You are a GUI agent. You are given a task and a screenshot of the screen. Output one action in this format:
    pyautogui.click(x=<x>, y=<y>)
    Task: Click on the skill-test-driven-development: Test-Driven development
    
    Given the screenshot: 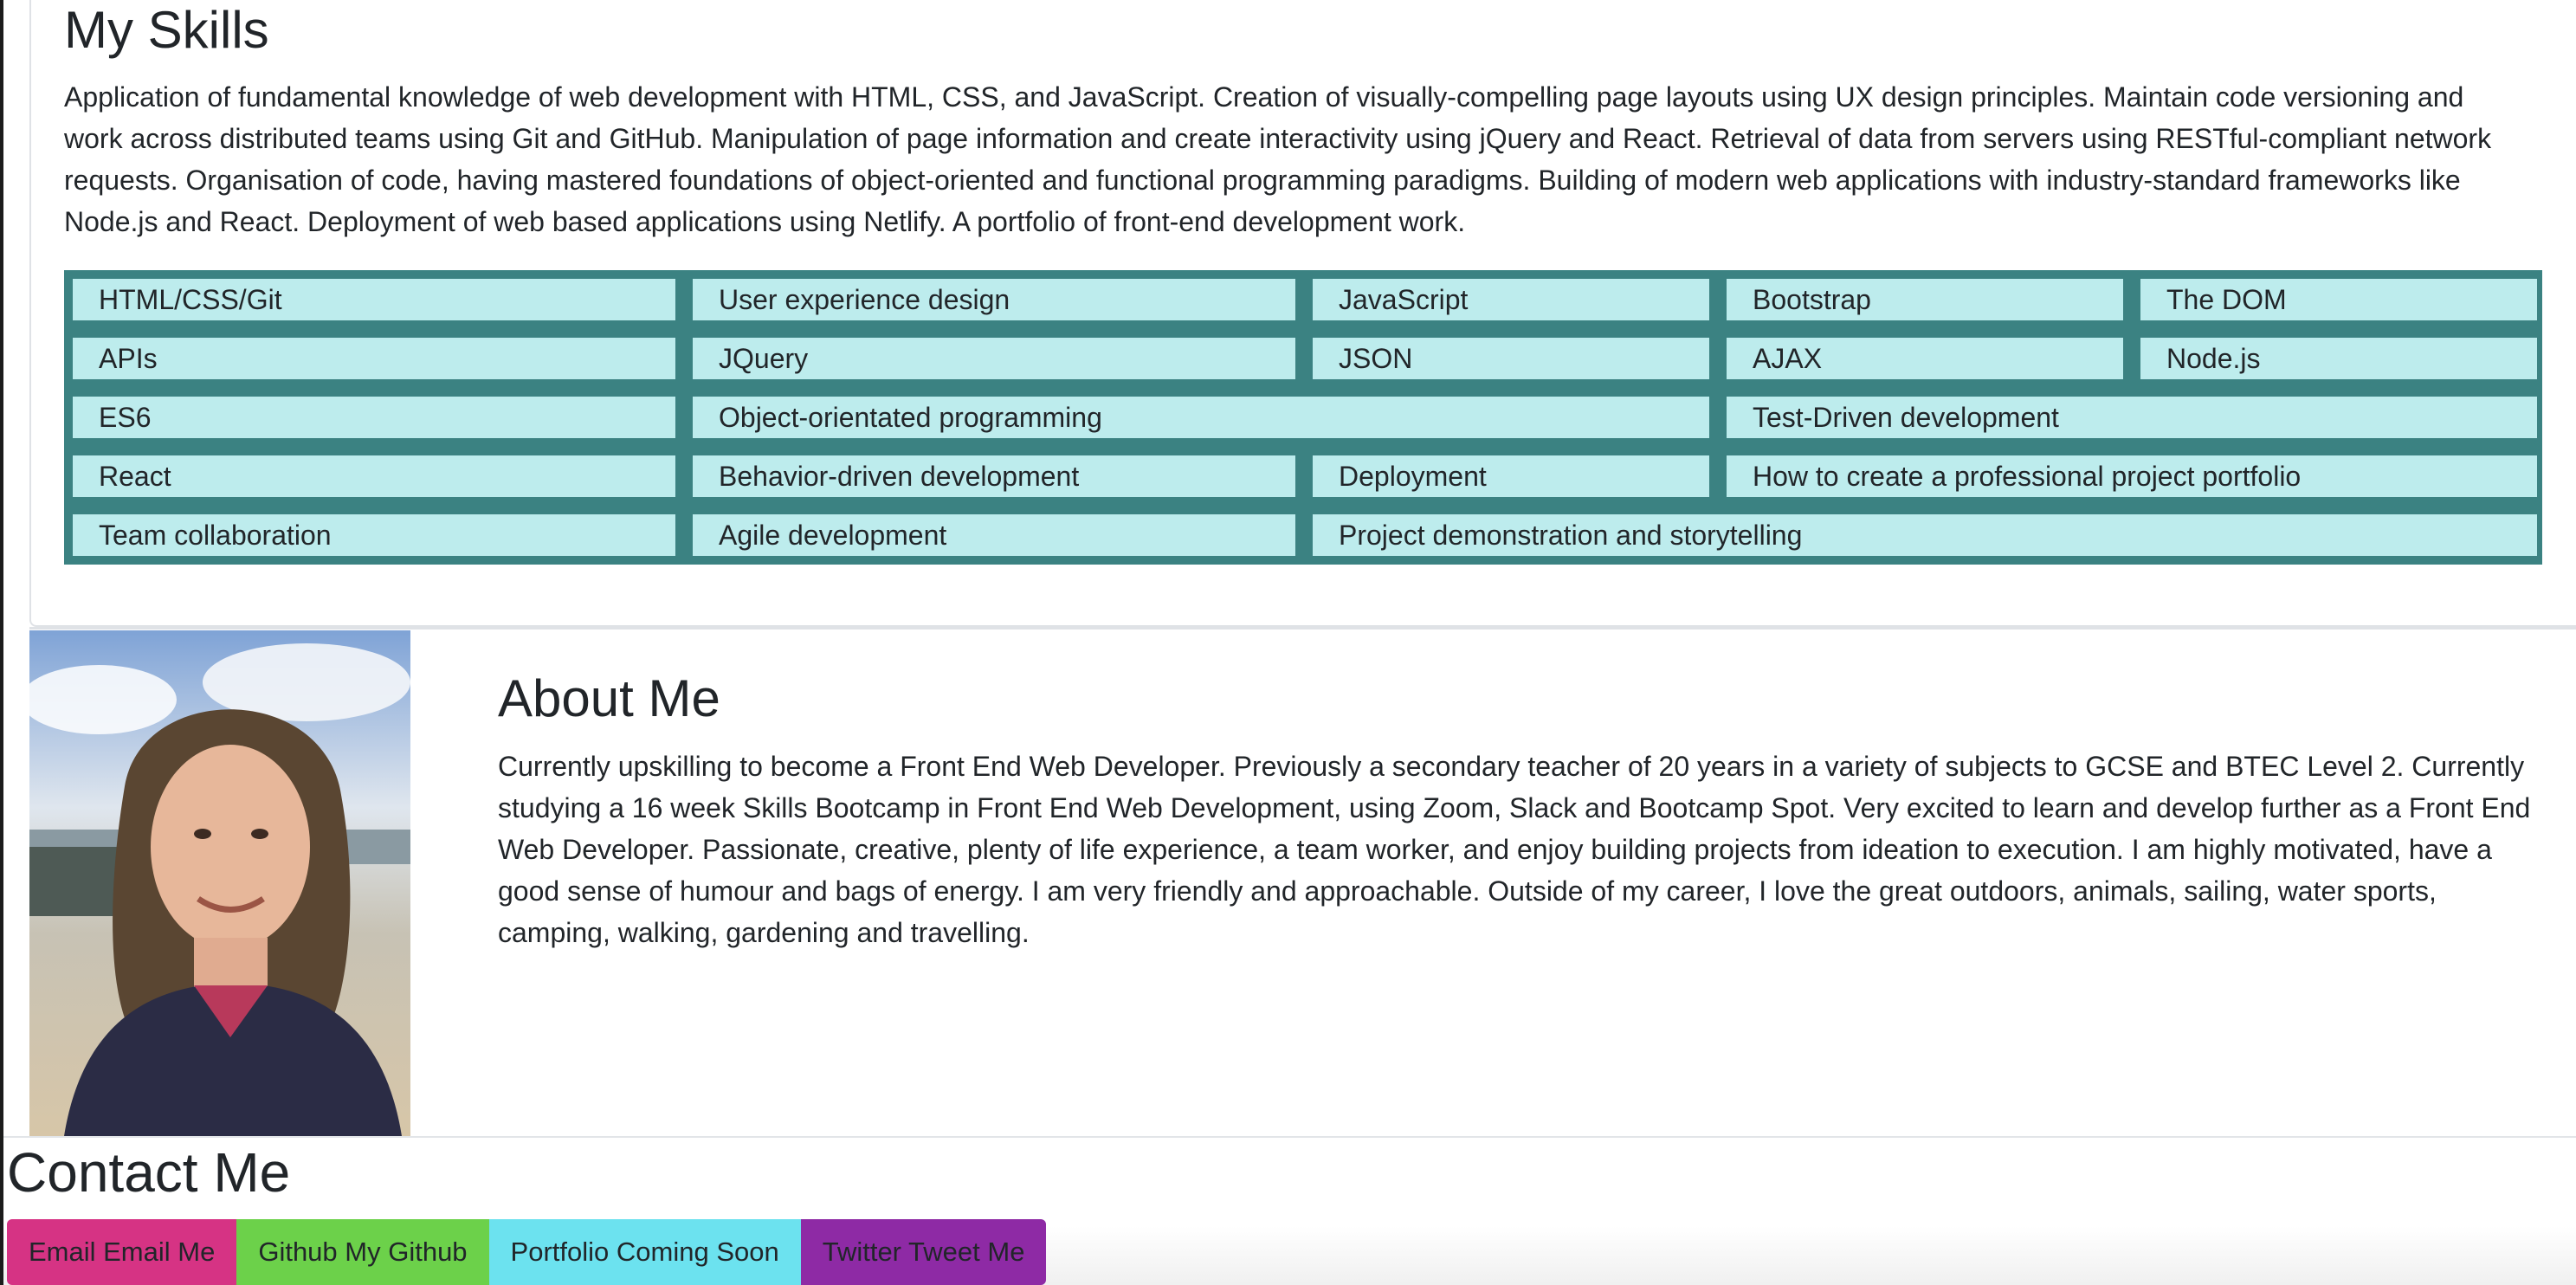 What is the action you would take?
    pyautogui.click(x=2132, y=417)
    